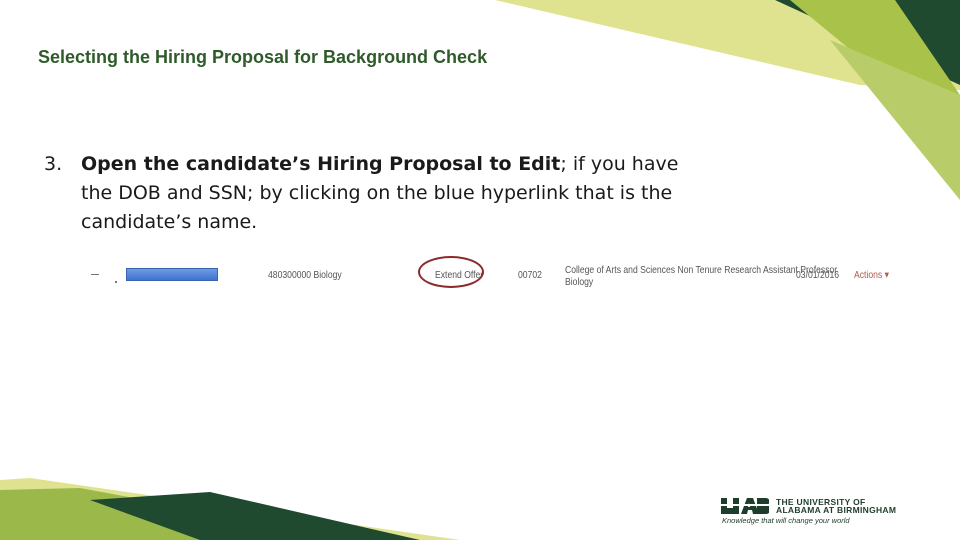 The height and width of the screenshot is (540, 960). Describe the element at coordinates (871, 275) in the screenshot. I see `actions-menu: Actions ▾` at that location.